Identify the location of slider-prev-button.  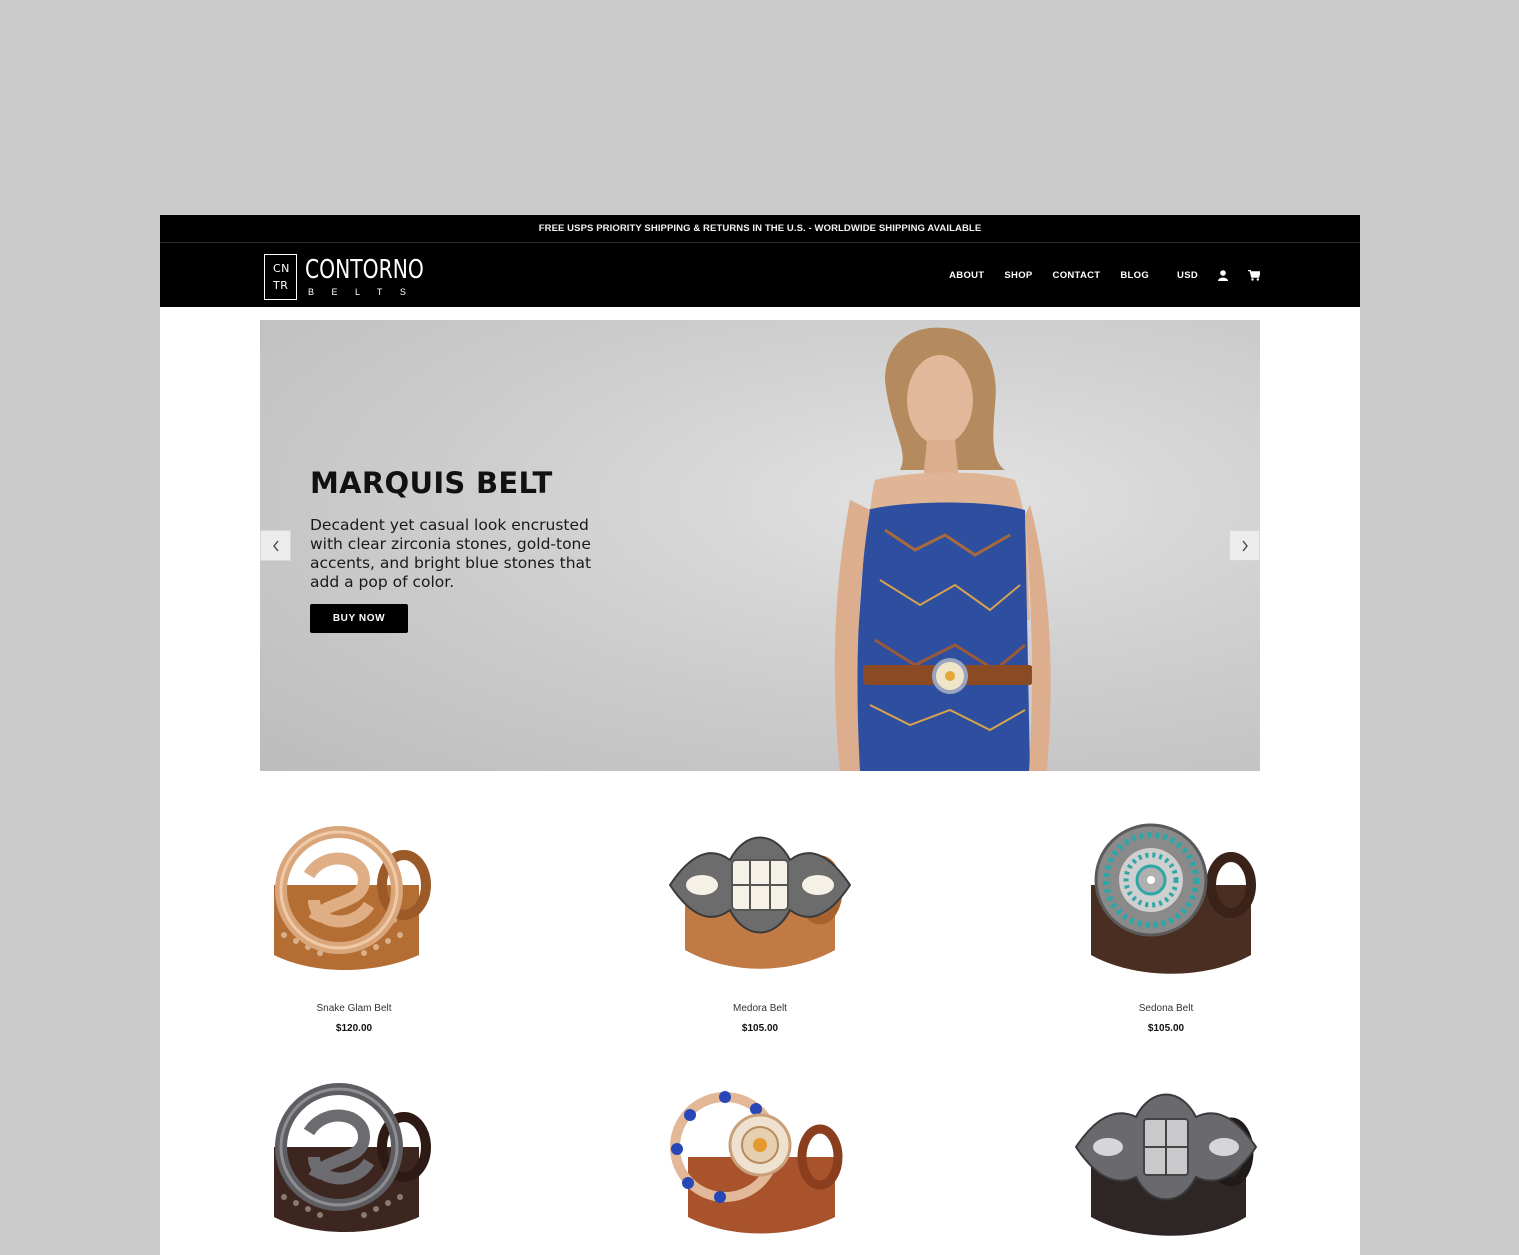
(275, 545).